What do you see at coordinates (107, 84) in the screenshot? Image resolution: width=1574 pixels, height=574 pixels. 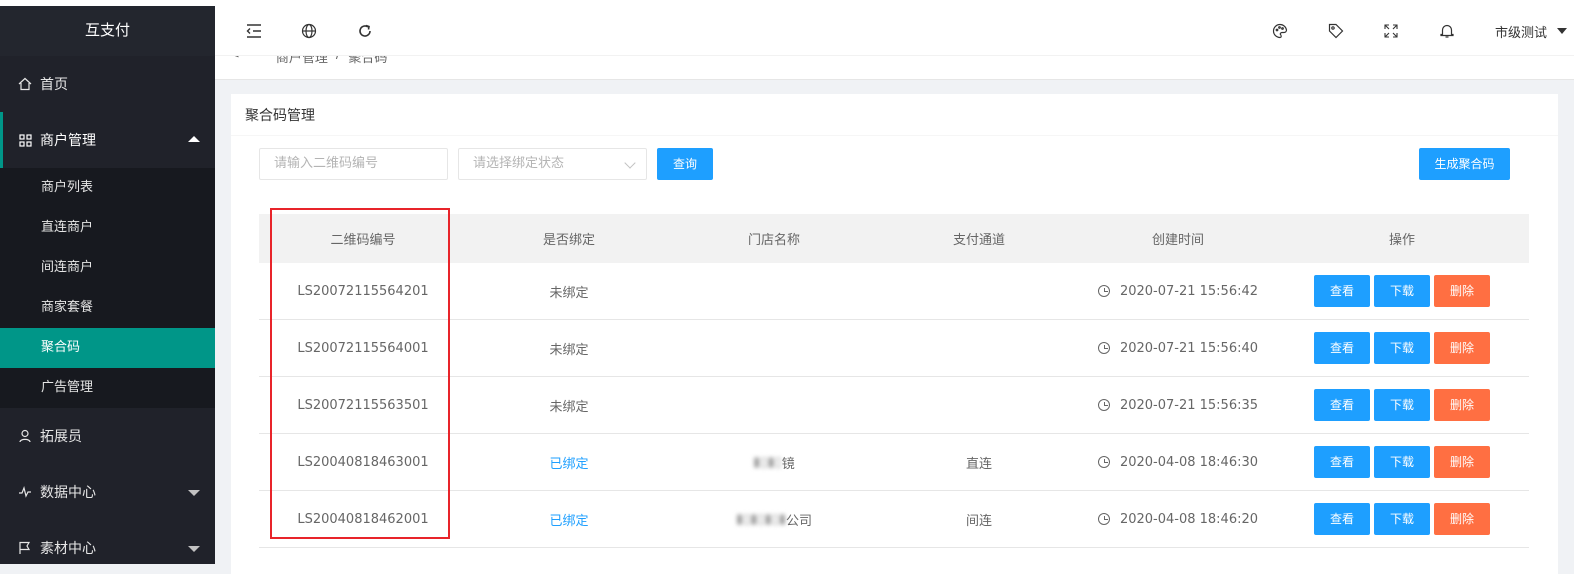 I see `sidebar-item-home: 首页` at bounding box center [107, 84].